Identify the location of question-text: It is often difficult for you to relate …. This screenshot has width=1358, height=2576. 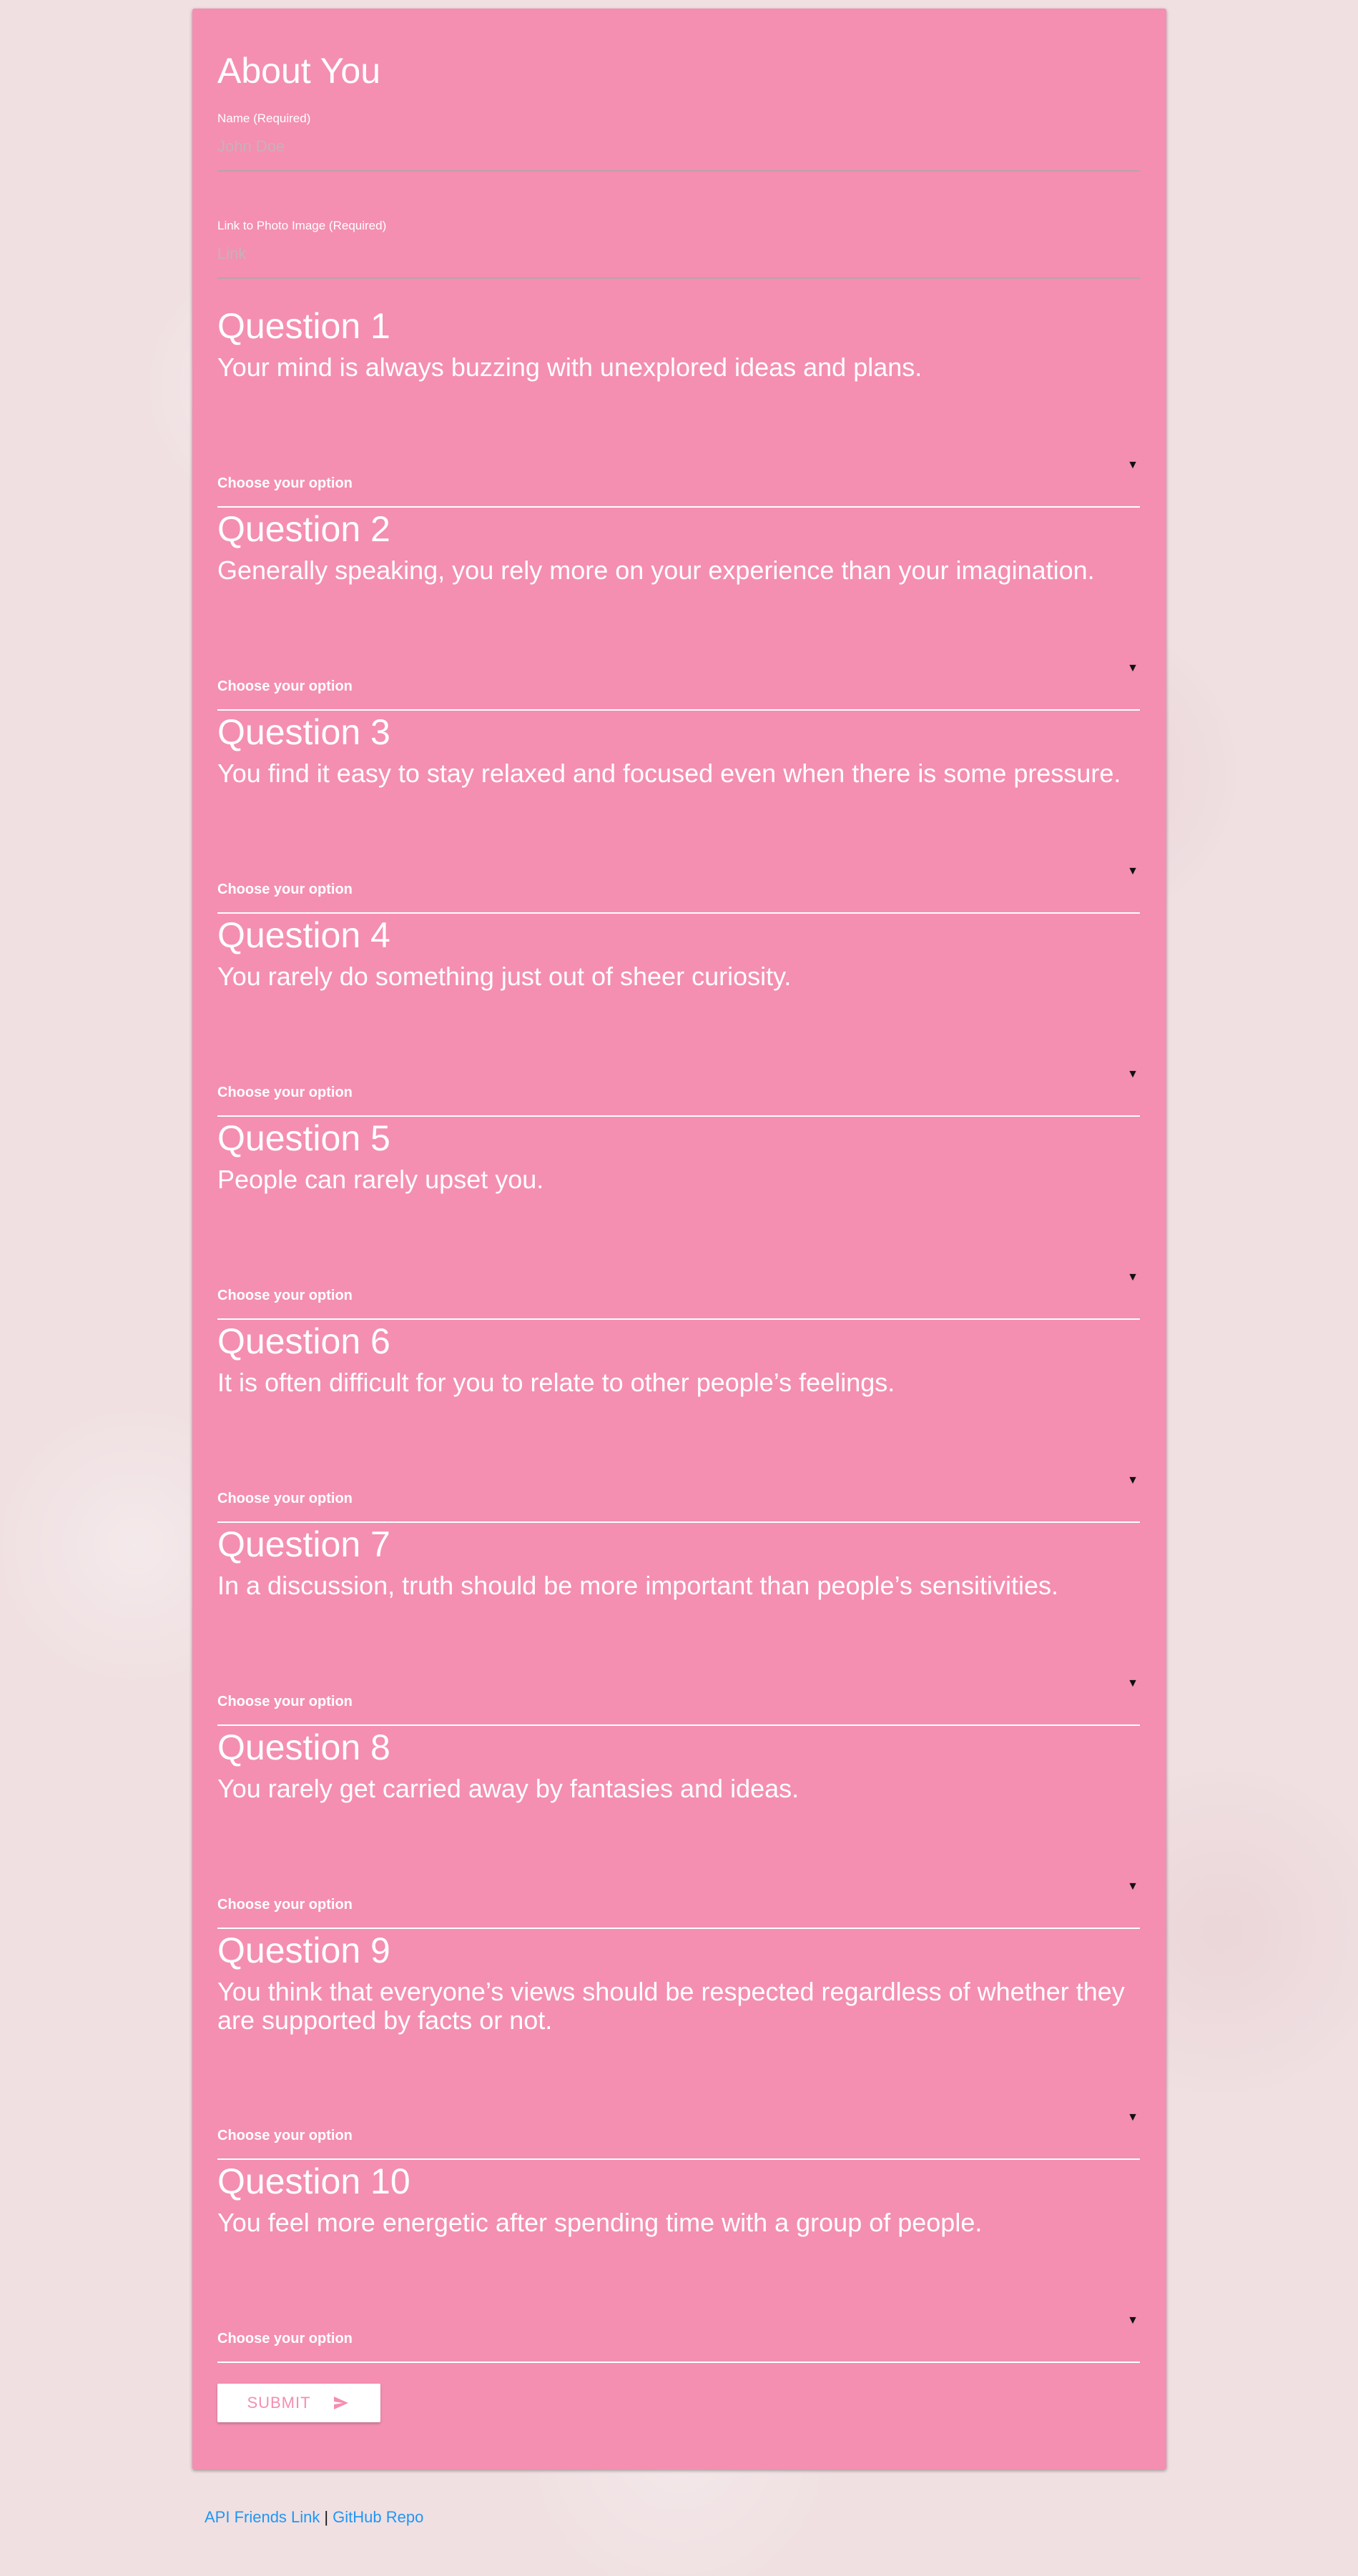
(556, 1382).